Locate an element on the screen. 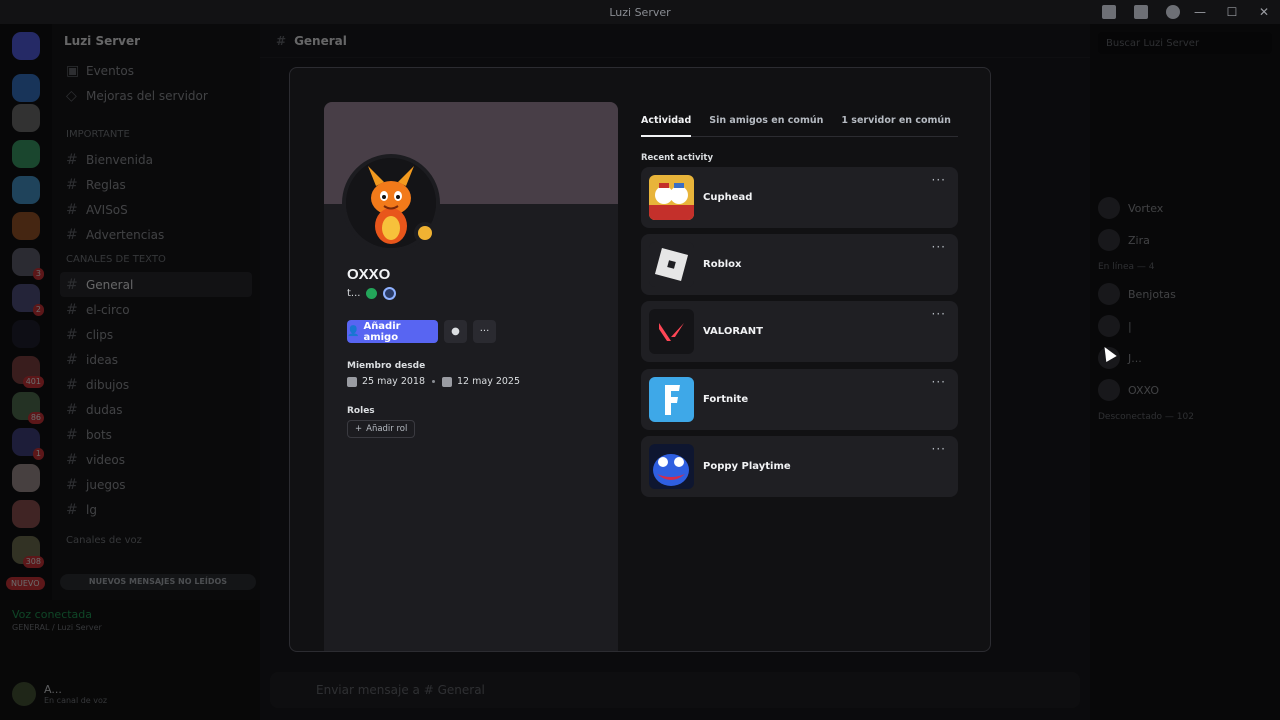 The height and width of the screenshot is (720, 1280). guild-icon: 2 is located at coordinates (28, 300).